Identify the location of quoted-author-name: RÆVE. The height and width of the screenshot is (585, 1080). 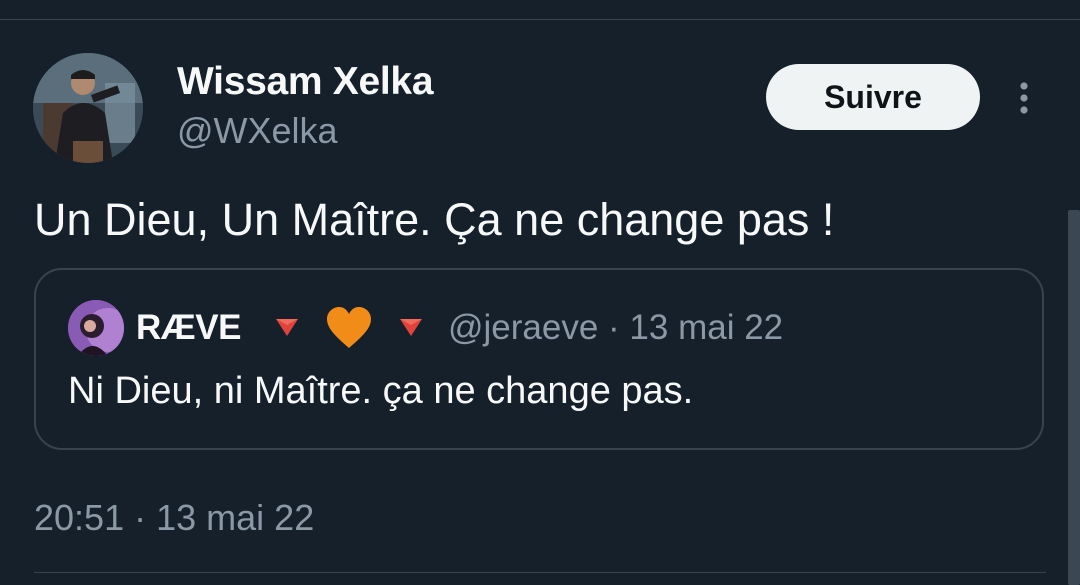
(188, 328).